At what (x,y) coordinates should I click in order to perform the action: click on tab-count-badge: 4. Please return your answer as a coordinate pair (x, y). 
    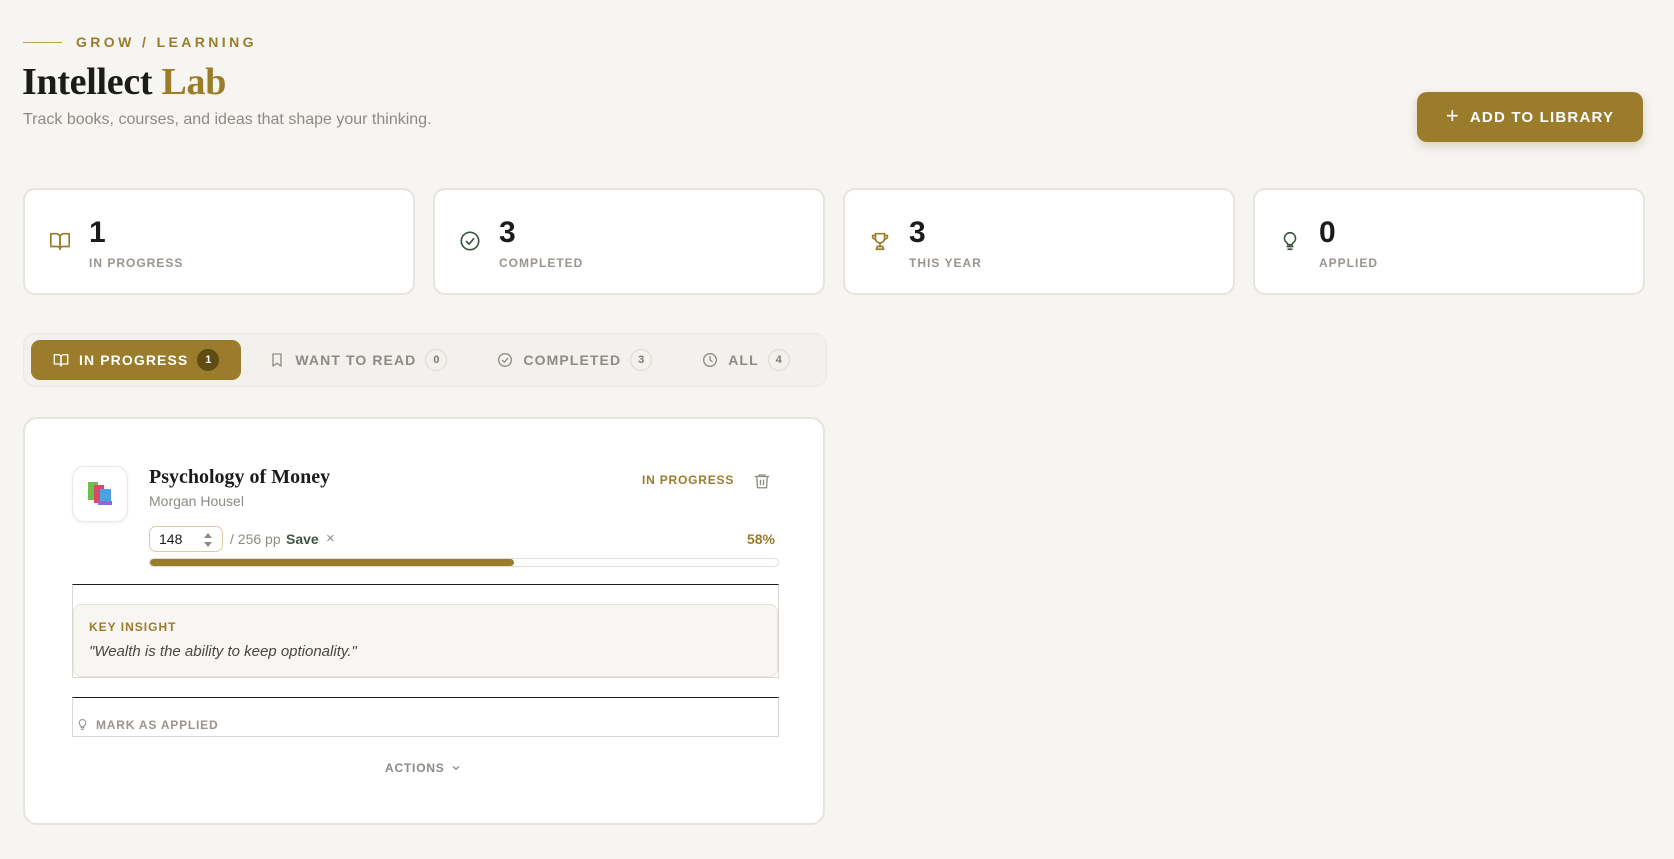
    Looking at the image, I should click on (778, 360).